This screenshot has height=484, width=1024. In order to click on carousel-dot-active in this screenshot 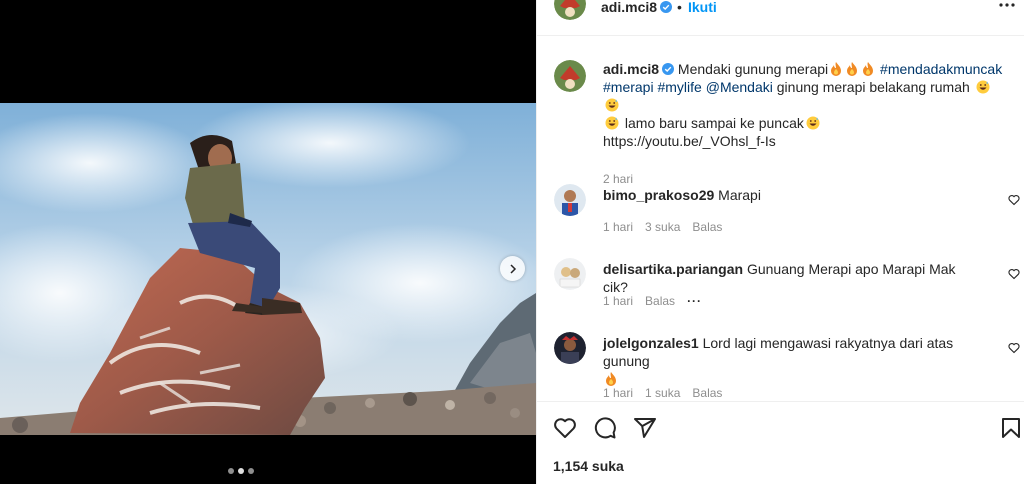, I will do `click(241, 471)`.